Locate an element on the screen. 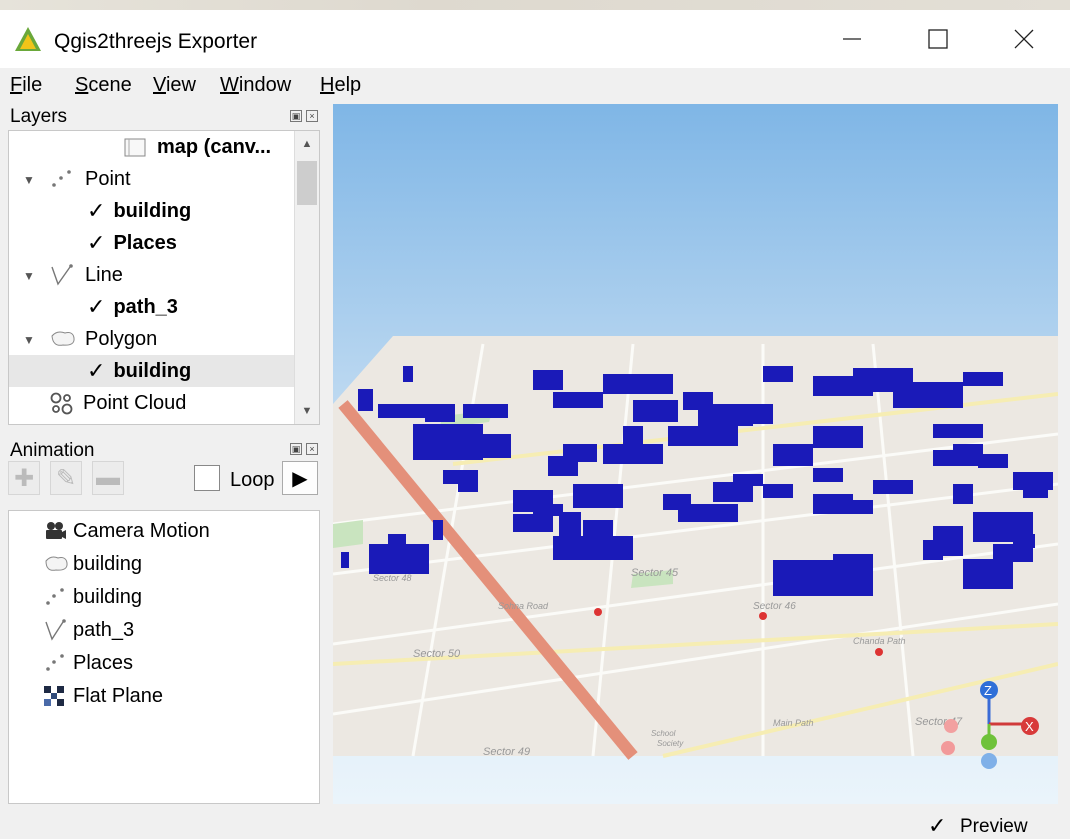 The height and width of the screenshot is (839, 1070). animation-toolbar: ✚ ✎ ▬ Loop ▶ is located at coordinates (164, 480).